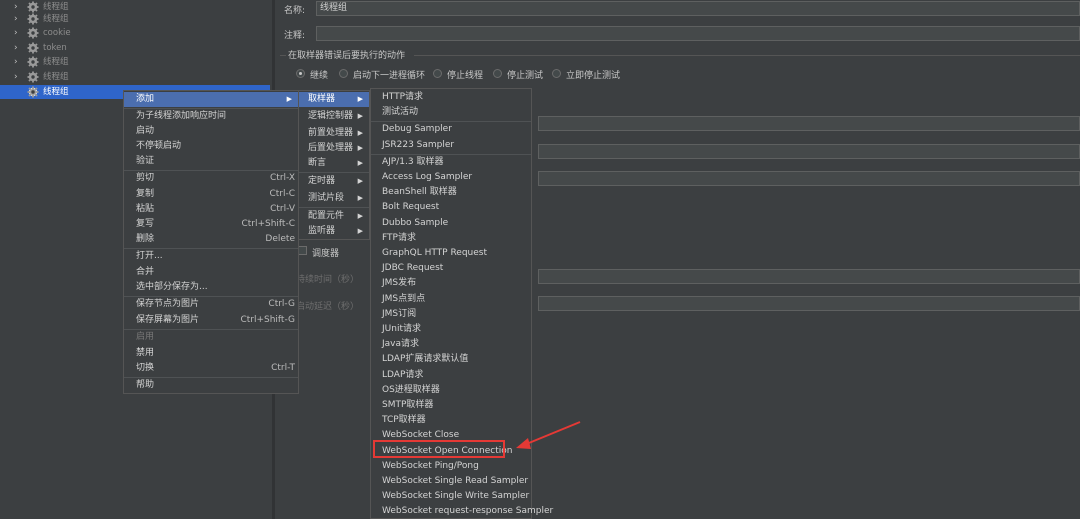 The width and height of the screenshot is (1080, 519). What do you see at coordinates (698, 33) in the screenshot?
I see `comment-field` at bounding box center [698, 33].